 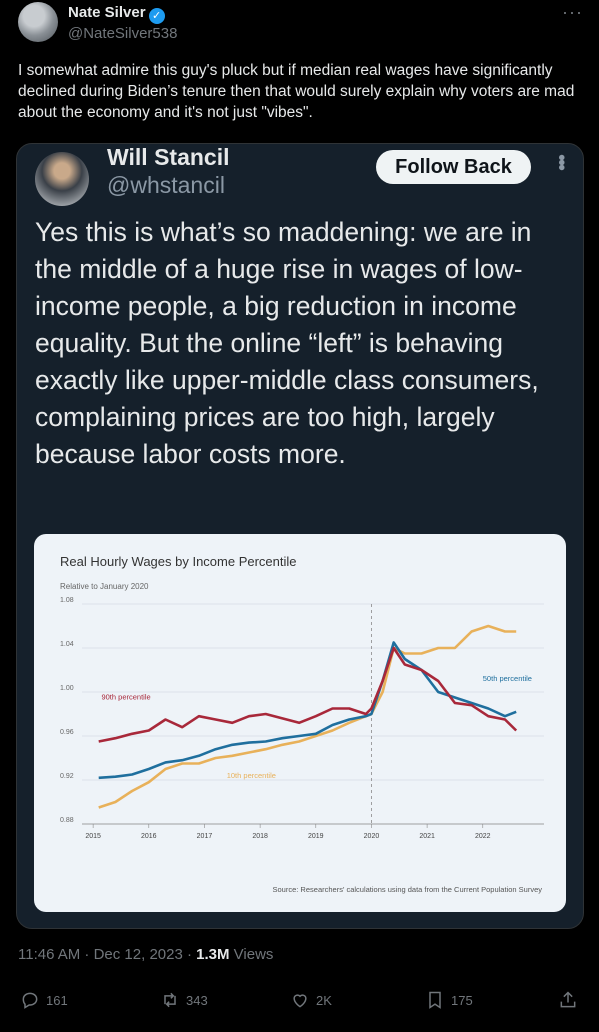 What do you see at coordinates (38, 22) in the screenshot?
I see `author-avatar` at bounding box center [38, 22].